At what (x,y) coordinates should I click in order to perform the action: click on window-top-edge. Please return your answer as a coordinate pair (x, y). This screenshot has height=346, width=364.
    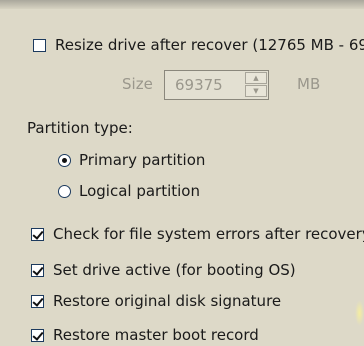
    Looking at the image, I should click on (182, 4).